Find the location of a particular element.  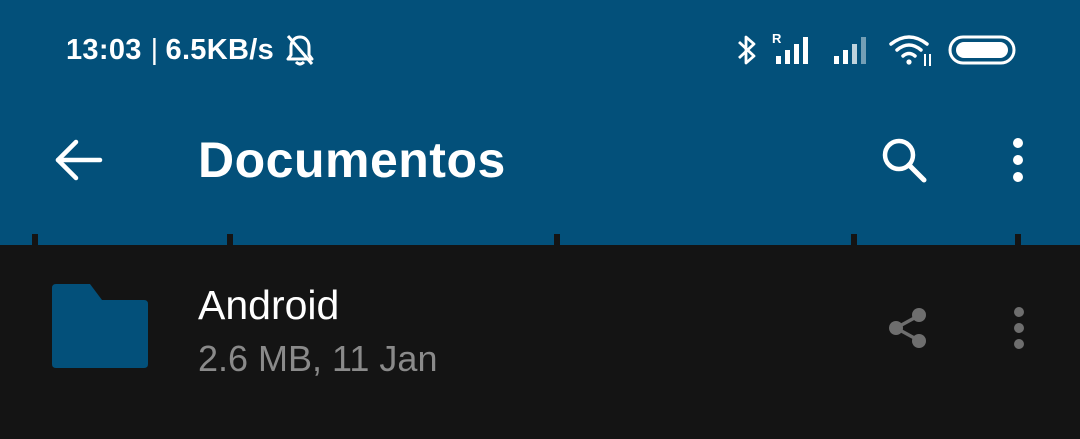

arrow-back-icon is located at coordinates (79, 160).